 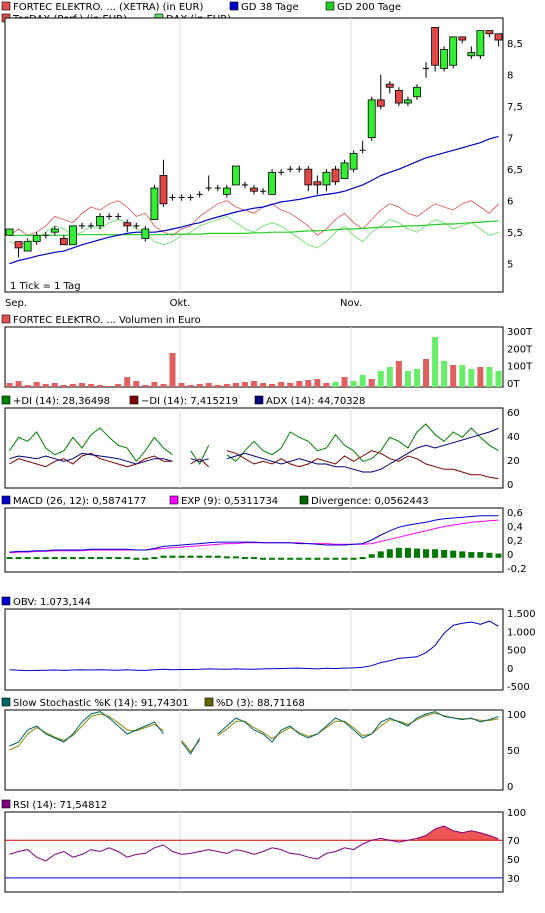 What do you see at coordinates (369, 7) in the screenshot?
I see `legend-label-0-2: GD 200 Tage` at bounding box center [369, 7].